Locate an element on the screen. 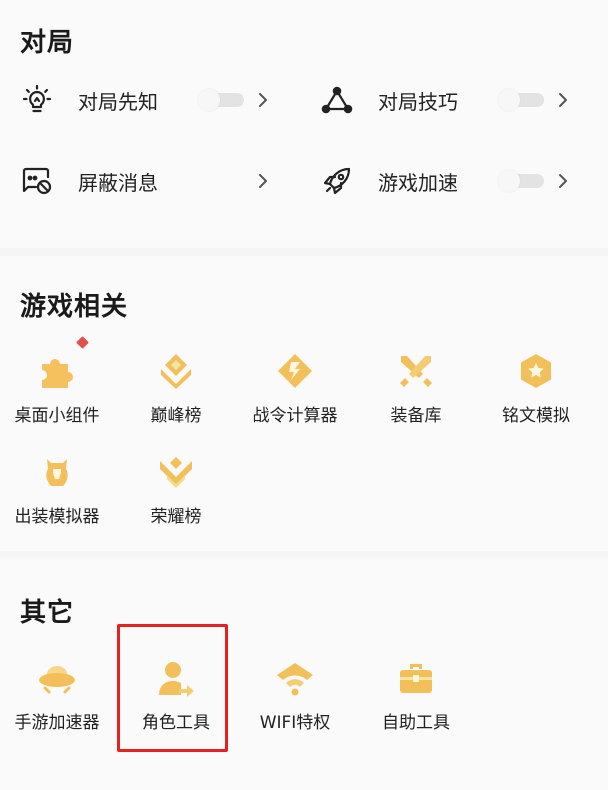  section-title-game: 游戏相关 is located at coordinates (74, 307).